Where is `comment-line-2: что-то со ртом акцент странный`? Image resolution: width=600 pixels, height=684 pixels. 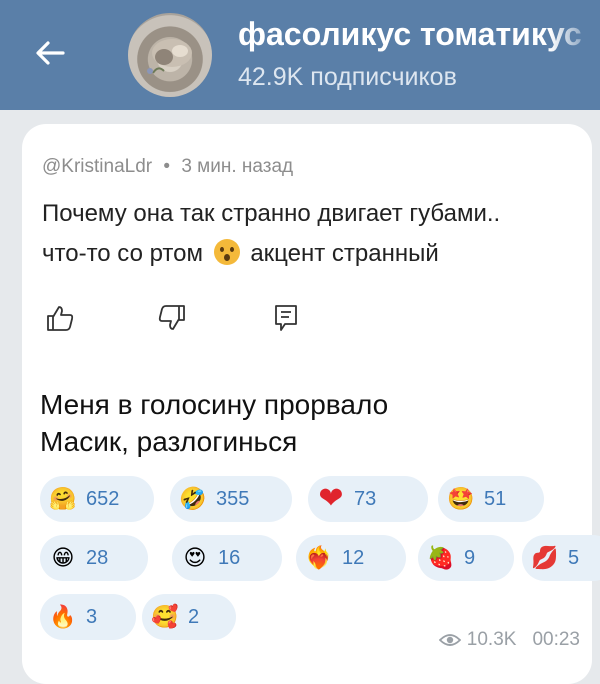
comment-line-2: что-то со ртом акцент странный is located at coordinates (321, 254).